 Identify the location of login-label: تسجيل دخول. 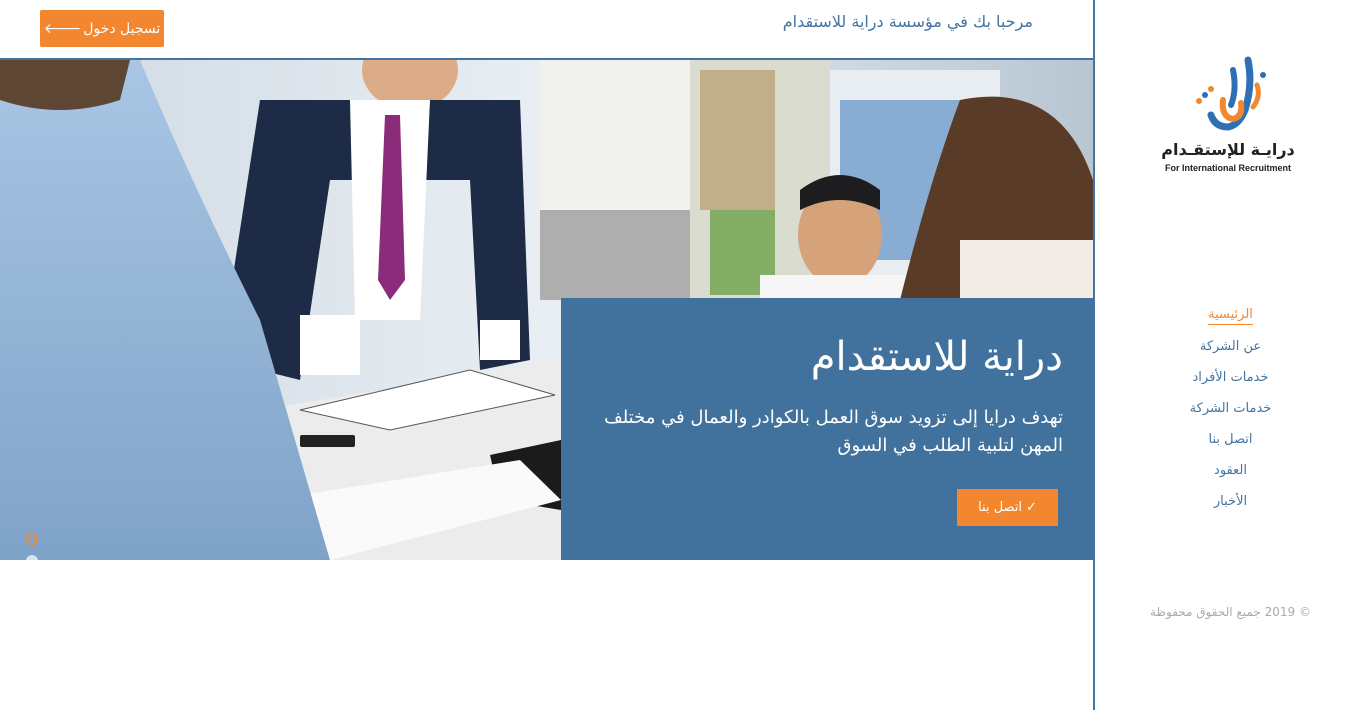
(122, 28).